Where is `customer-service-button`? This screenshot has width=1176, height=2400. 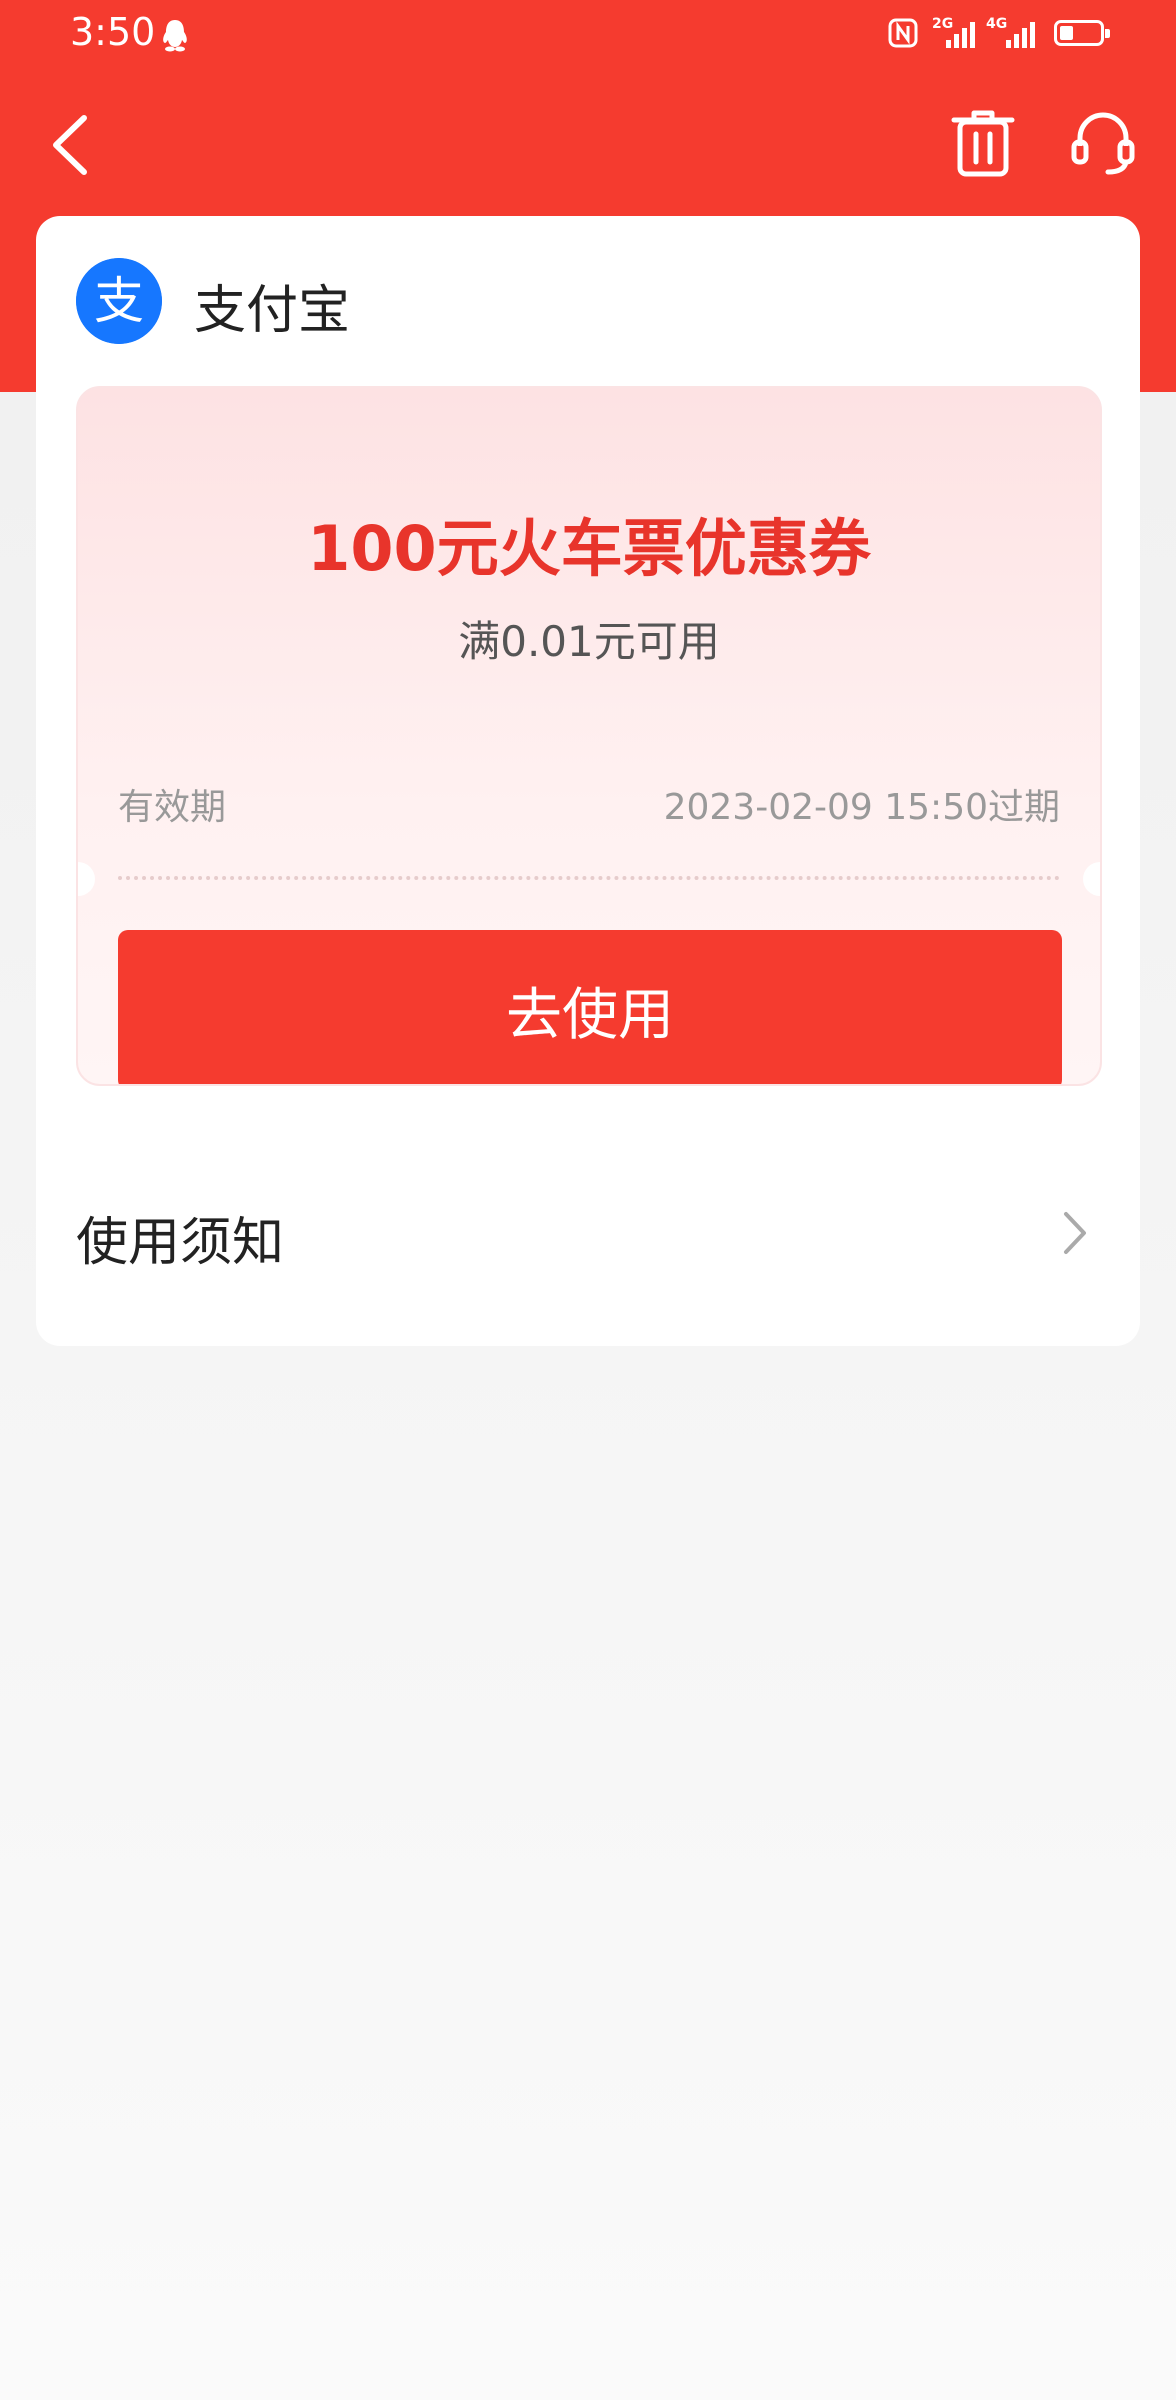
customer-service-button is located at coordinates (1103, 143).